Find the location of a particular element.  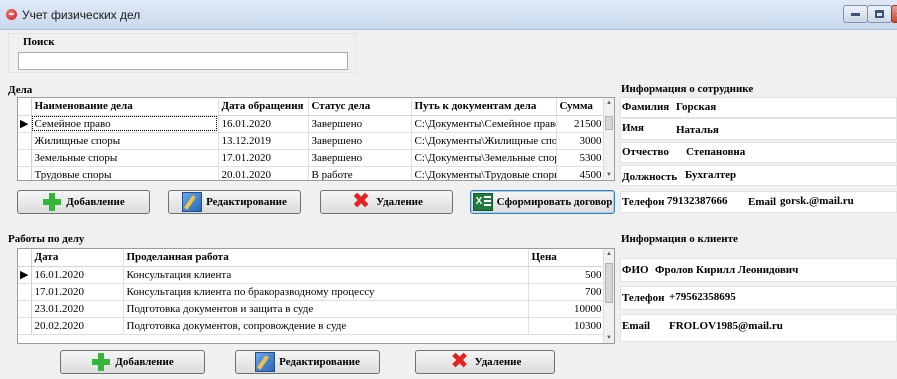

case-delete-button: ✖ Удаление is located at coordinates (386, 202).